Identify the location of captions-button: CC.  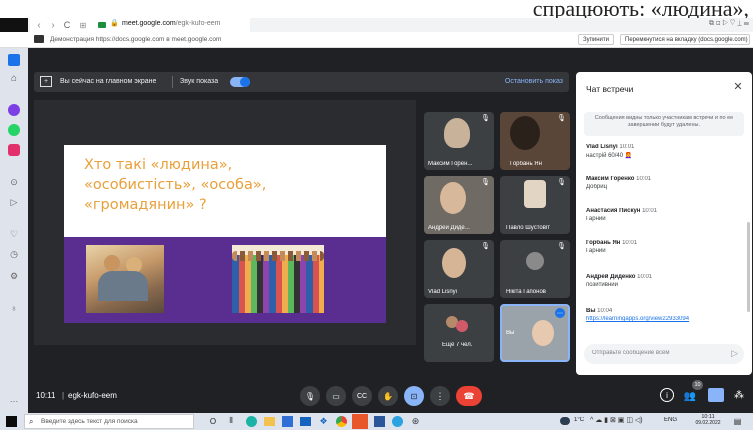
(362, 396).